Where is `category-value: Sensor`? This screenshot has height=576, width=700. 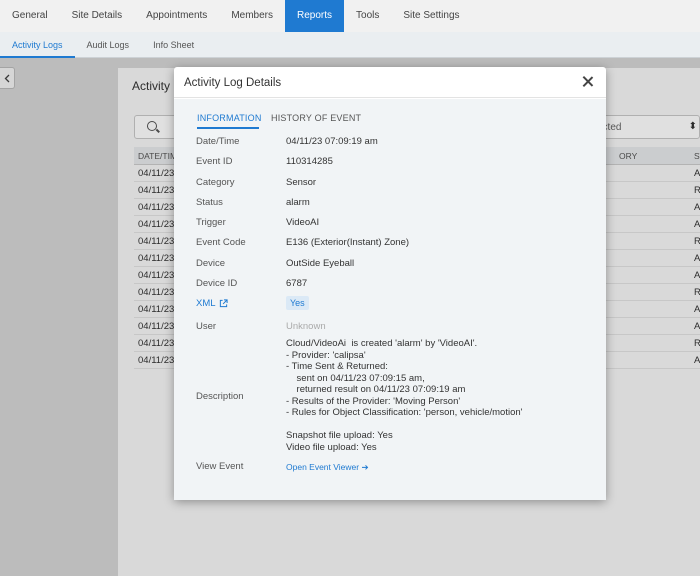
category-value: Sensor is located at coordinates (301, 182).